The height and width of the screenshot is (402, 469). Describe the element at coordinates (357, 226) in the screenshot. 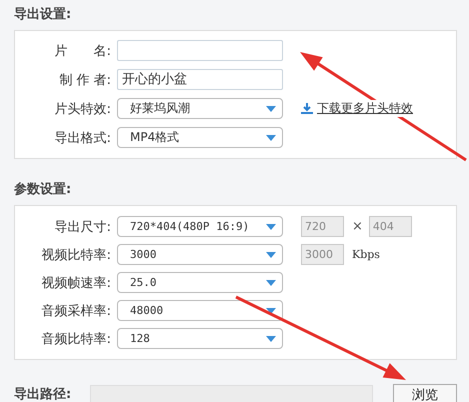

I see `times-sign: ×` at that location.